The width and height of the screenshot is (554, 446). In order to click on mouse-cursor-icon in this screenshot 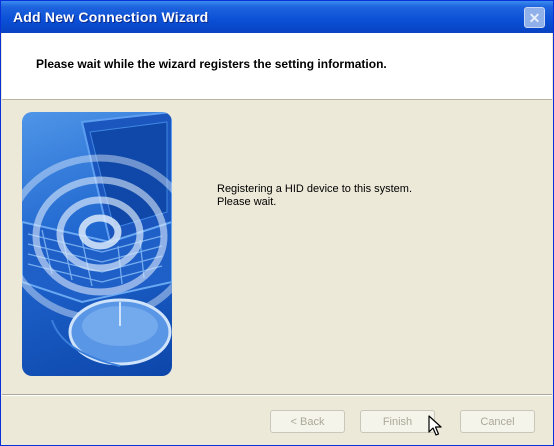, I will do `click(435, 425)`.